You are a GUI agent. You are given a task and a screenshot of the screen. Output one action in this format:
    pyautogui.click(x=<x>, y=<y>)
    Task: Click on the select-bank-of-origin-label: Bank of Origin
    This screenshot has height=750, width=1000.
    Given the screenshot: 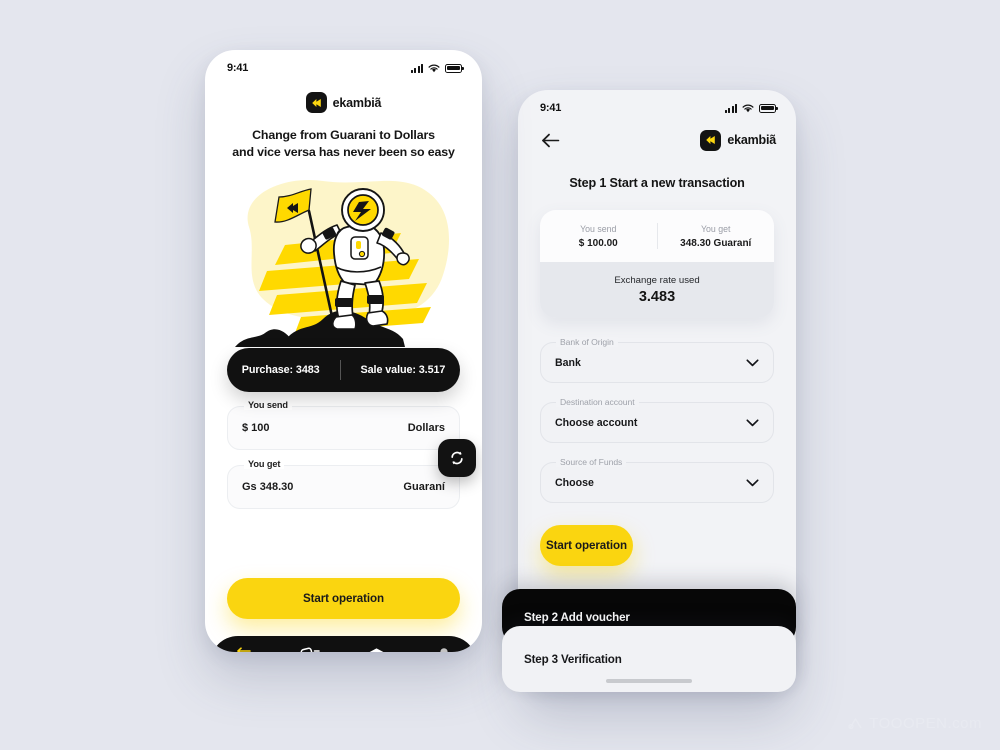 What is the action you would take?
    pyautogui.click(x=587, y=342)
    